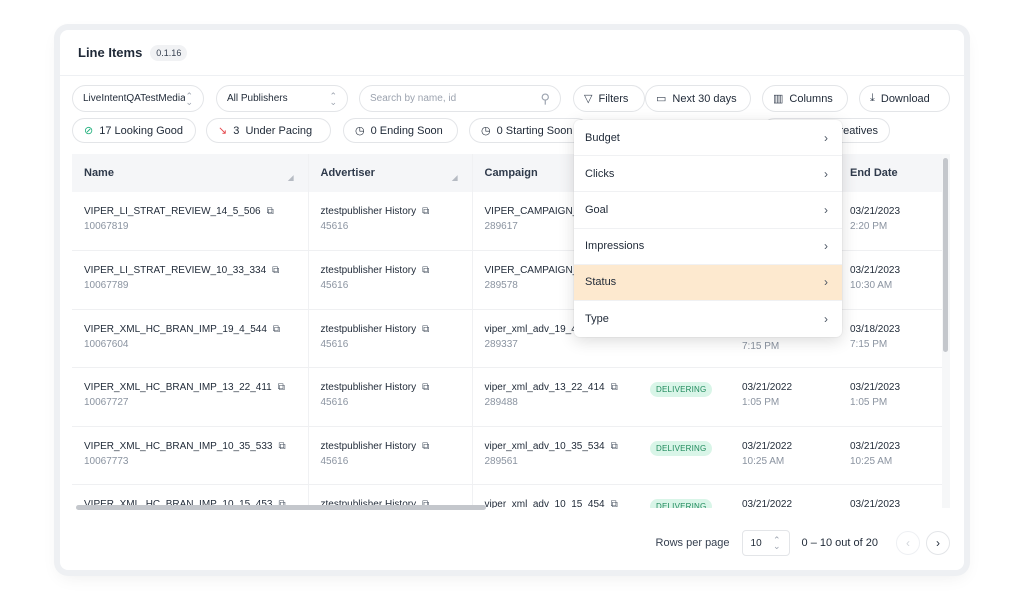  I want to click on line-item-name: VIPER_XML_HC_BRAN_IMP_10_35_533 ⧉, so click(196, 446).